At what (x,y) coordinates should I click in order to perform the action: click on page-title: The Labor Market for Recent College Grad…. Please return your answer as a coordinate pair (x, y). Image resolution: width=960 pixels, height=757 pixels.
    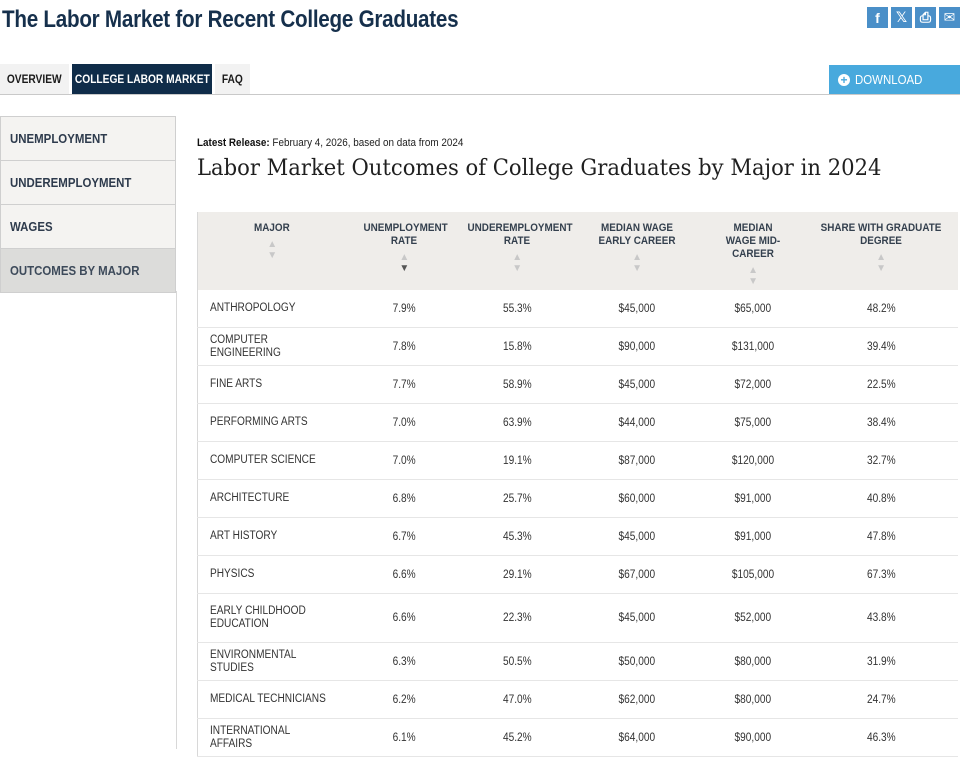
    Looking at the image, I should click on (230, 19).